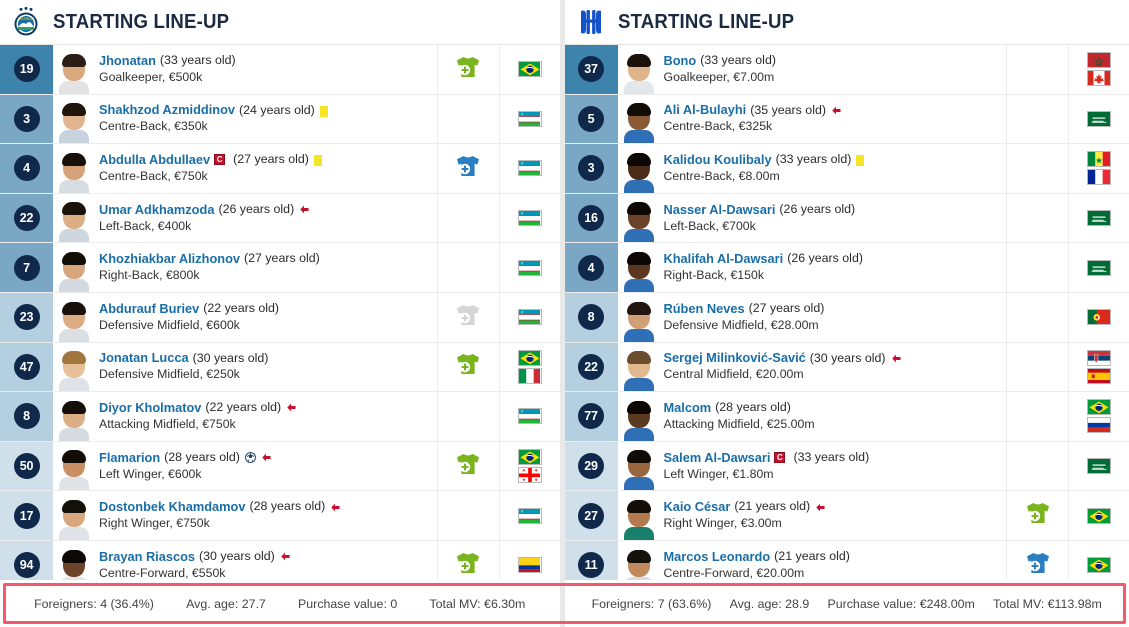  I want to click on player-name-link: Khozhiakbar Alizhonov, so click(169, 259).